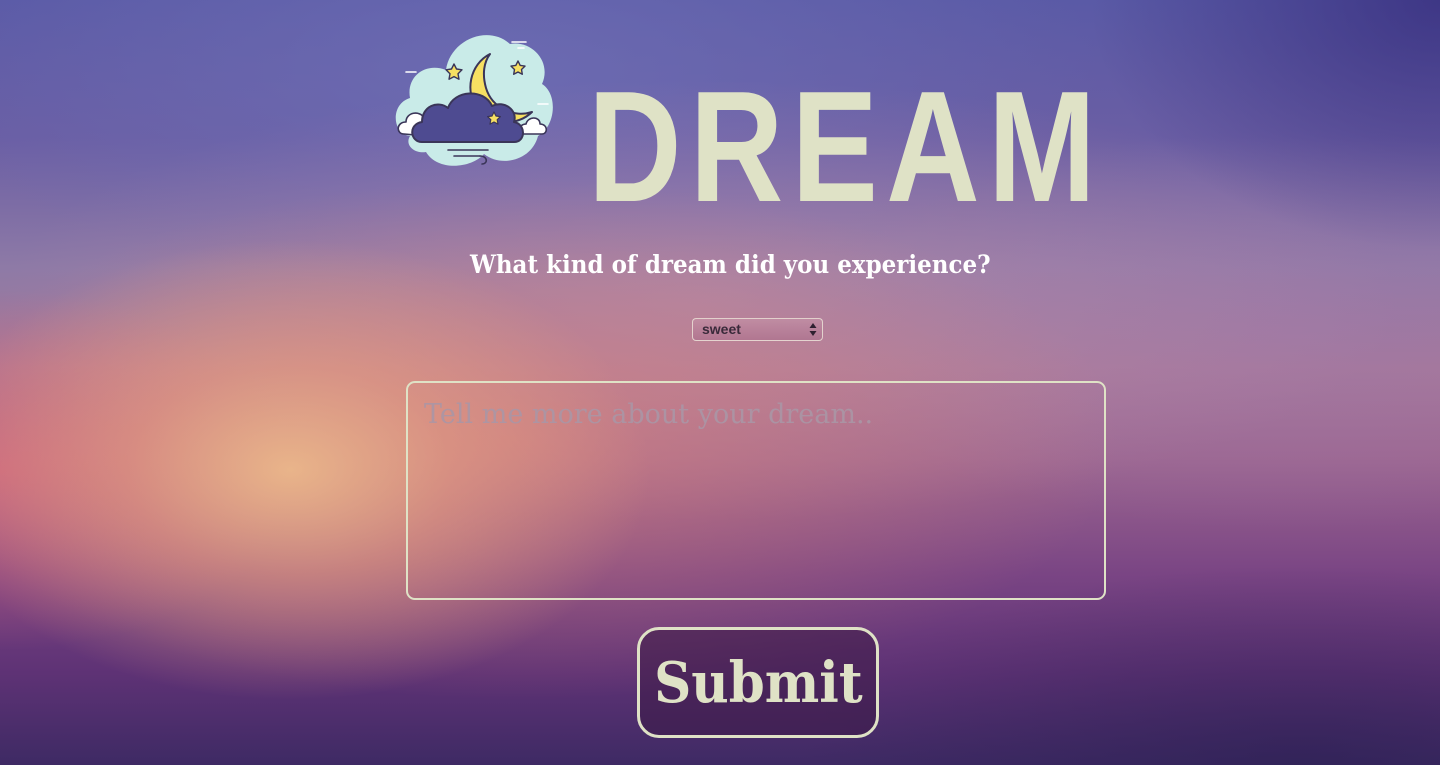 This screenshot has height=765, width=1440. What do you see at coordinates (721, 329) in the screenshot?
I see `dream-type-selected: sweet` at bounding box center [721, 329].